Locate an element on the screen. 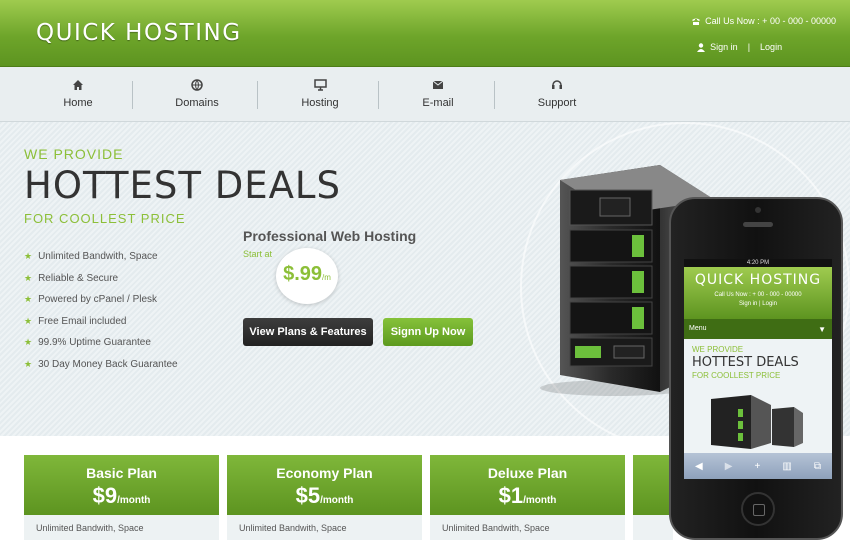 This screenshot has width=850, height=540. feature-item: ★ 99.9% Uptime Guarantee is located at coordinates (87, 343).